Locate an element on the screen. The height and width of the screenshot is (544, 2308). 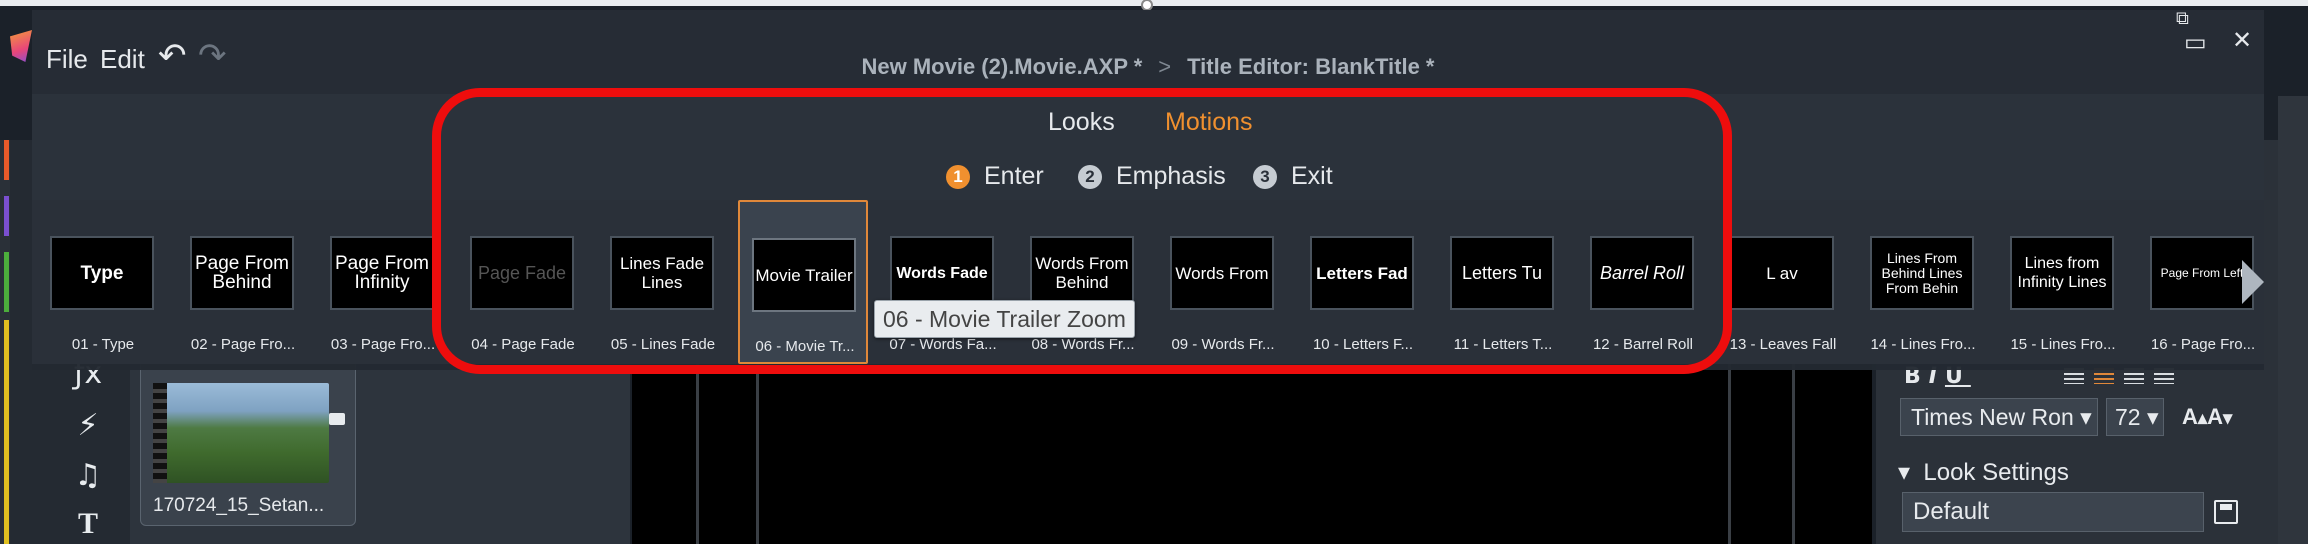
motion-preview: Lines from Infinity Lines is located at coordinates (2062, 273).